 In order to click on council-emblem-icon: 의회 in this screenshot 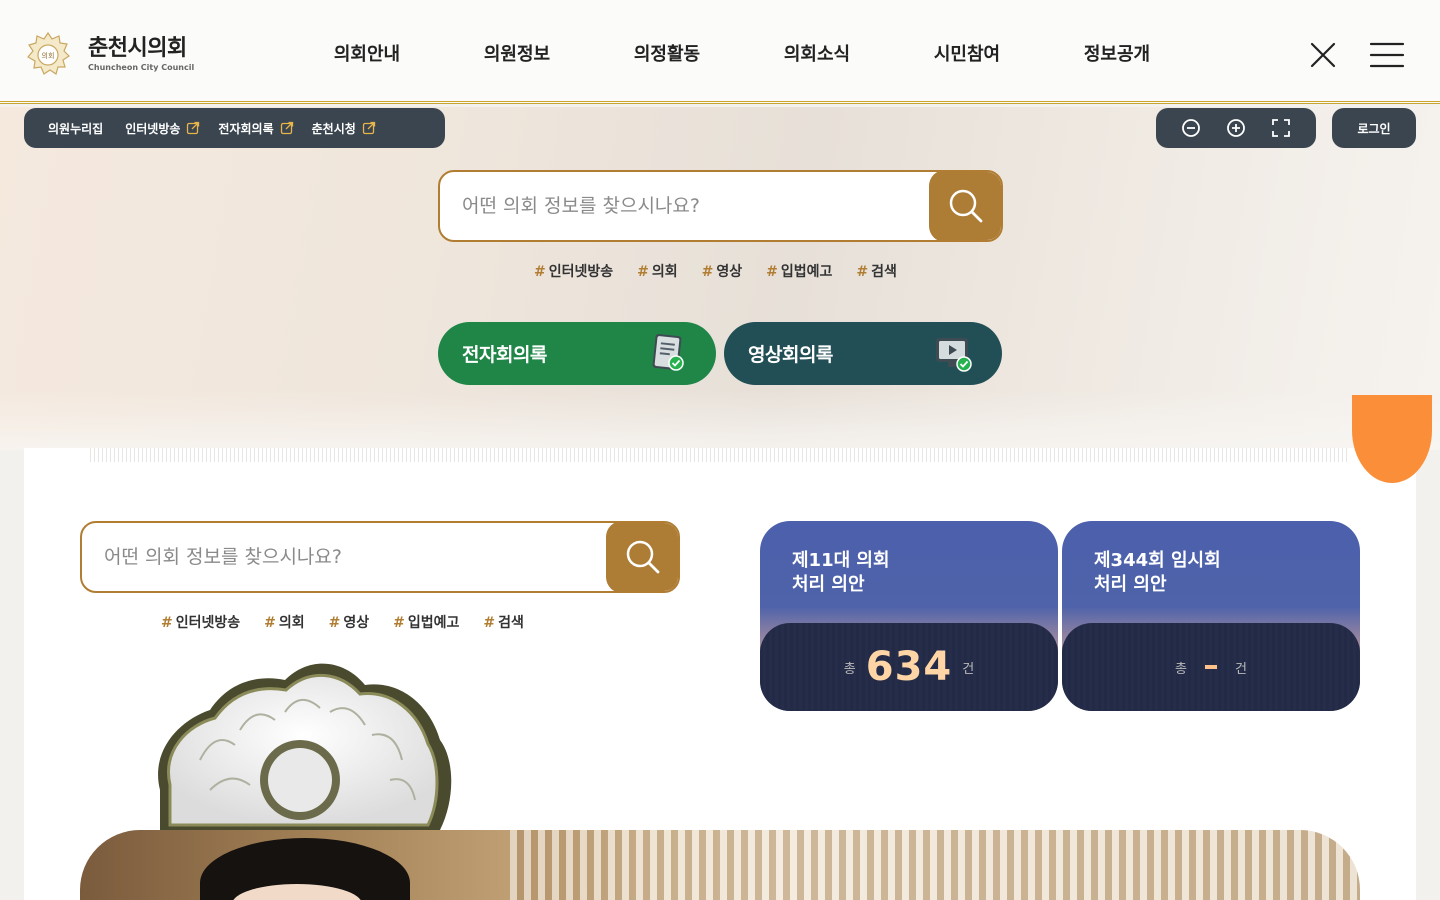, I will do `click(48, 53)`.